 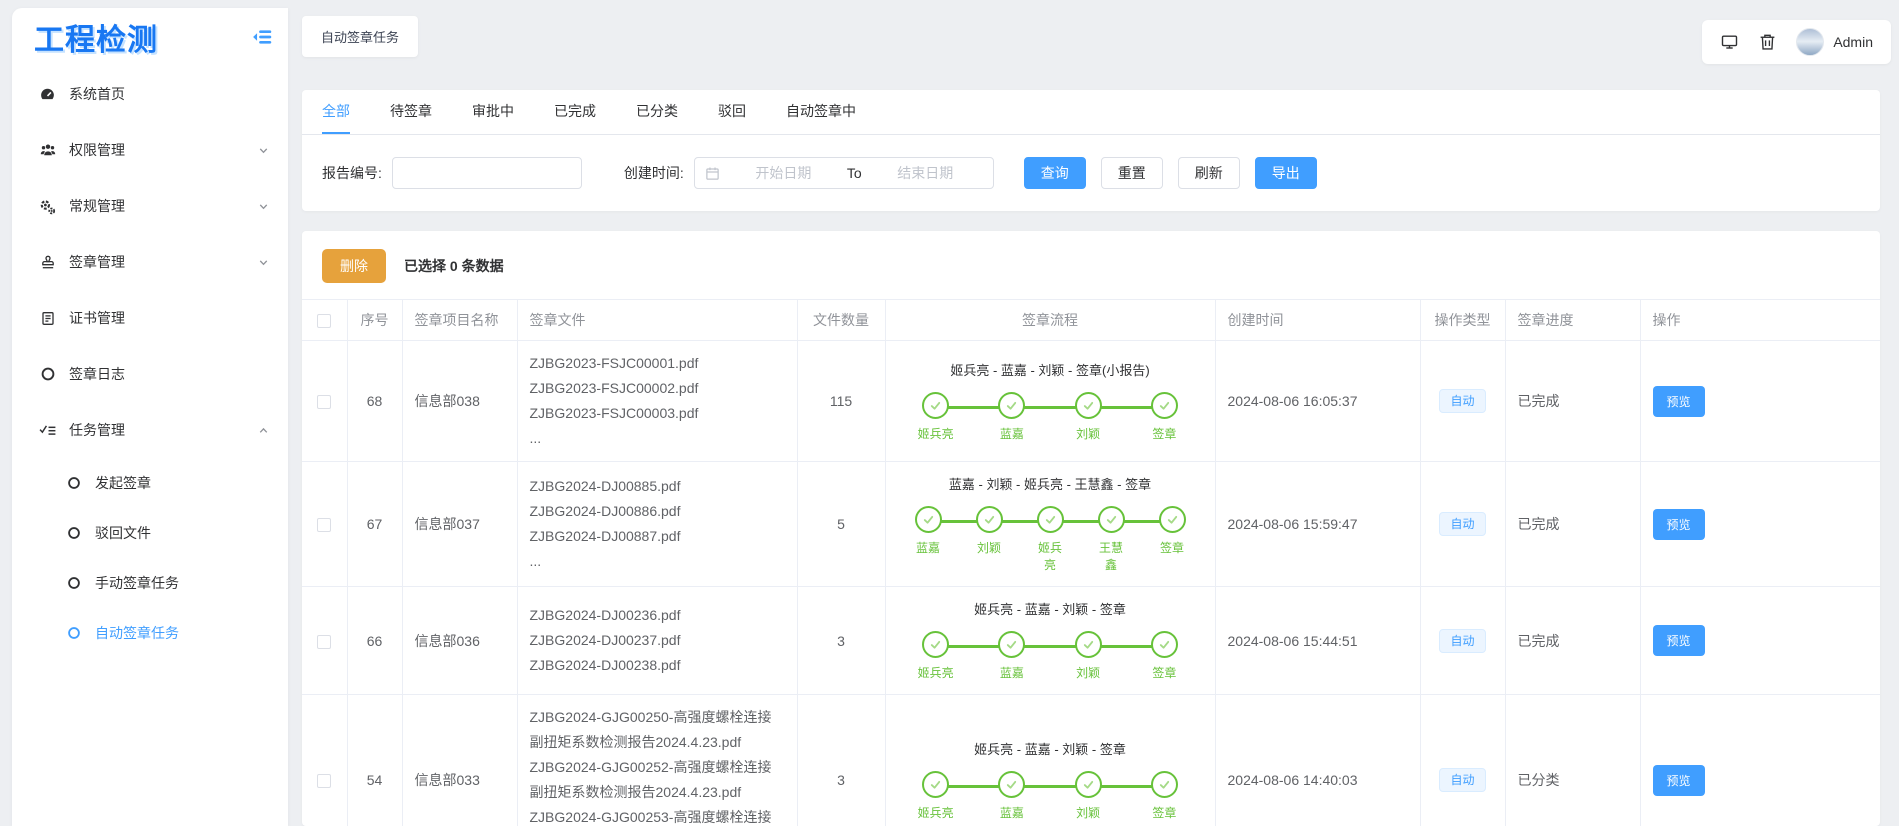 I want to click on flow-step: 刘颖, so click(x=1068, y=417).